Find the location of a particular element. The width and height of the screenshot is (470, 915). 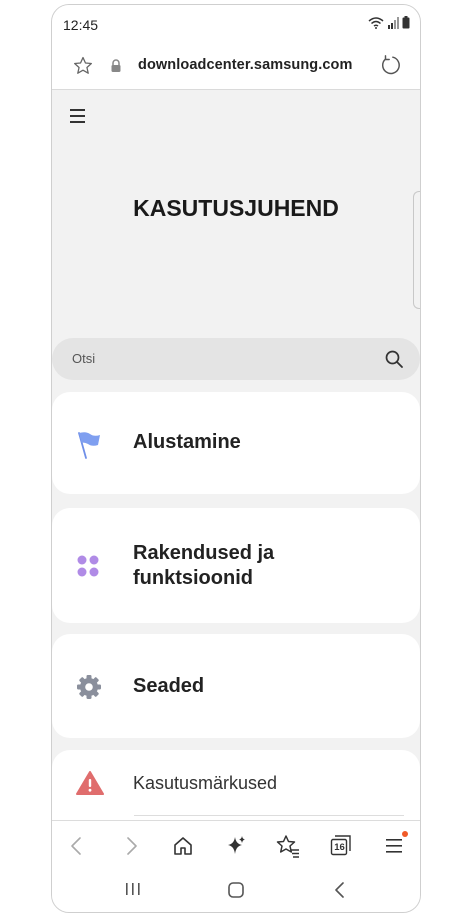

menu-icon is located at coordinates (394, 846).